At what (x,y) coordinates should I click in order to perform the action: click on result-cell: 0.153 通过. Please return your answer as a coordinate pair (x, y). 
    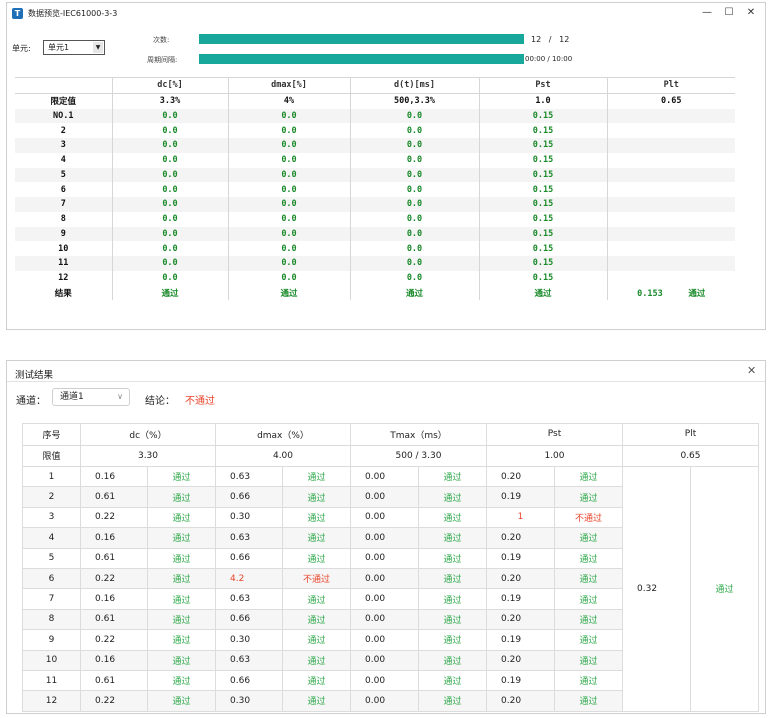
    Looking at the image, I should click on (670, 293).